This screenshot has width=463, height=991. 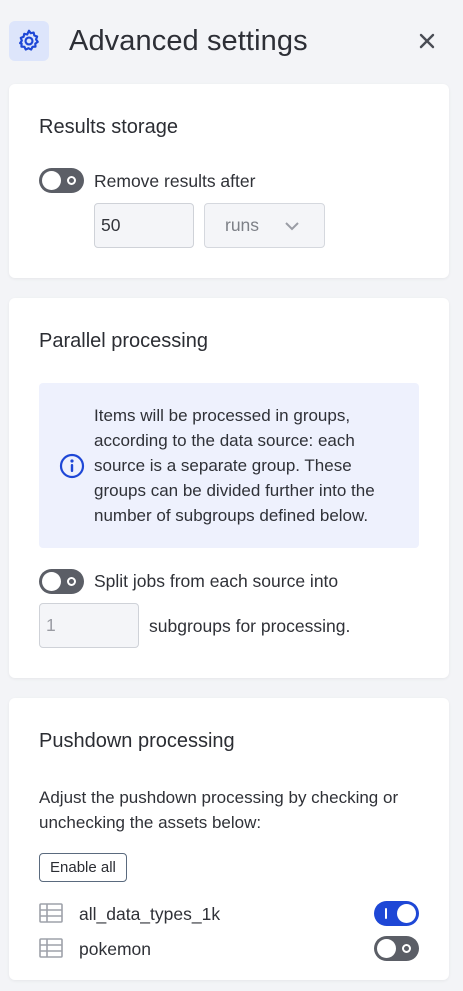 What do you see at coordinates (123, 341) in the screenshot?
I see `parallel-processing-title: Parallel processing` at bounding box center [123, 341].